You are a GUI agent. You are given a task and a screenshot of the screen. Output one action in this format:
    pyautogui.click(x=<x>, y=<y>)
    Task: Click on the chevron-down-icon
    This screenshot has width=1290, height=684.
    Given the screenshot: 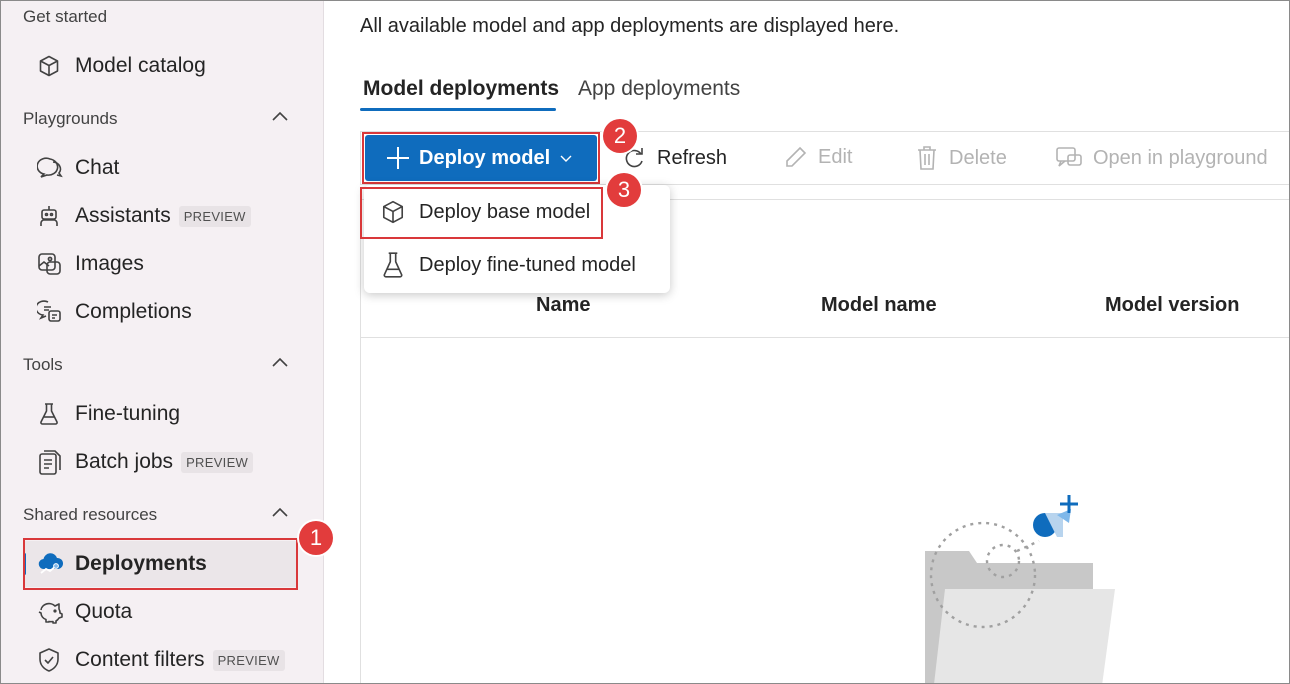 What is the action you would take?
    pyautogui.click(x=566, y=158)
    